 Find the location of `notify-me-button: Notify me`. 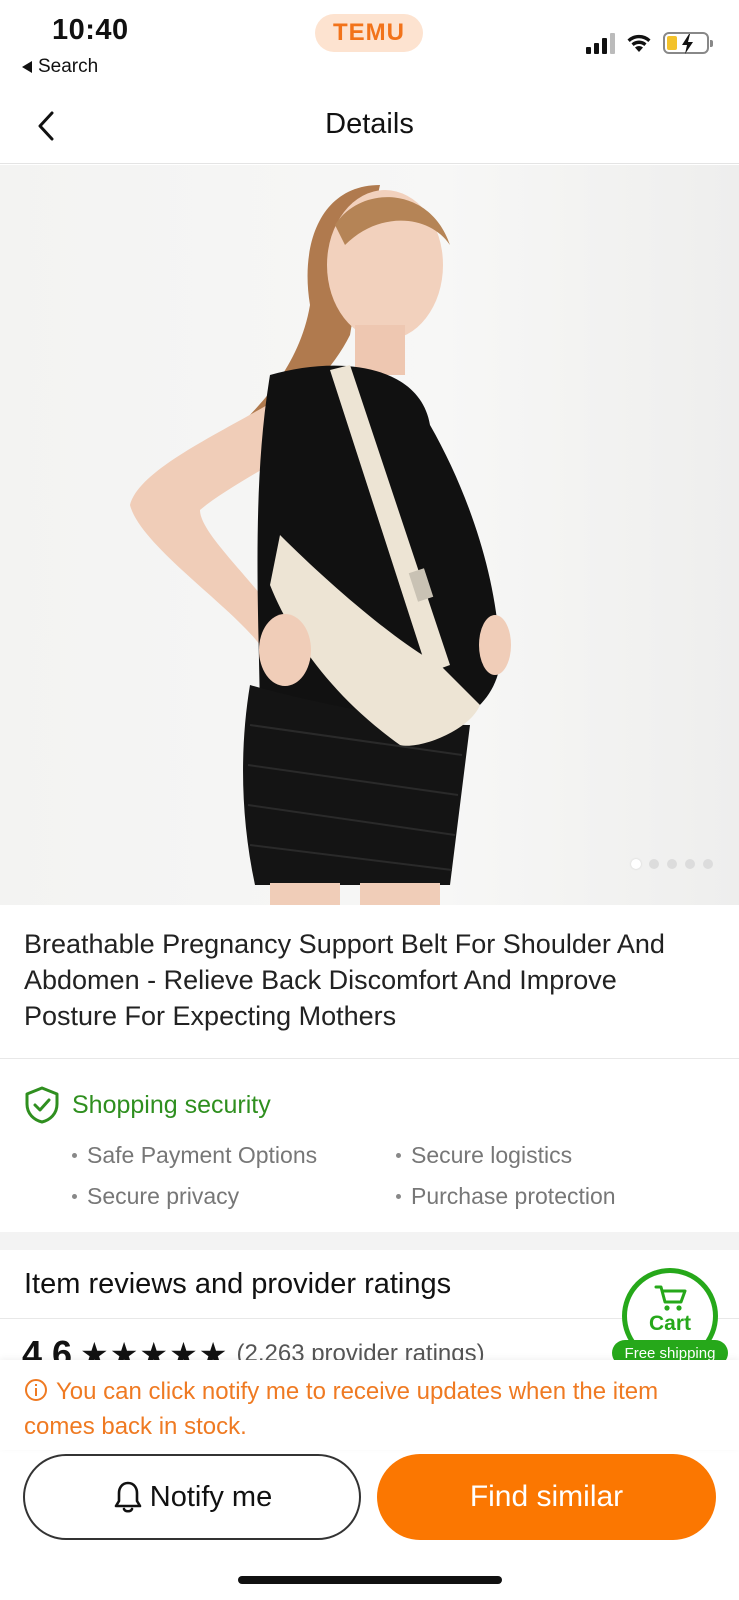

notify-me-button: Notify me is located at coordinates (192, 1497).